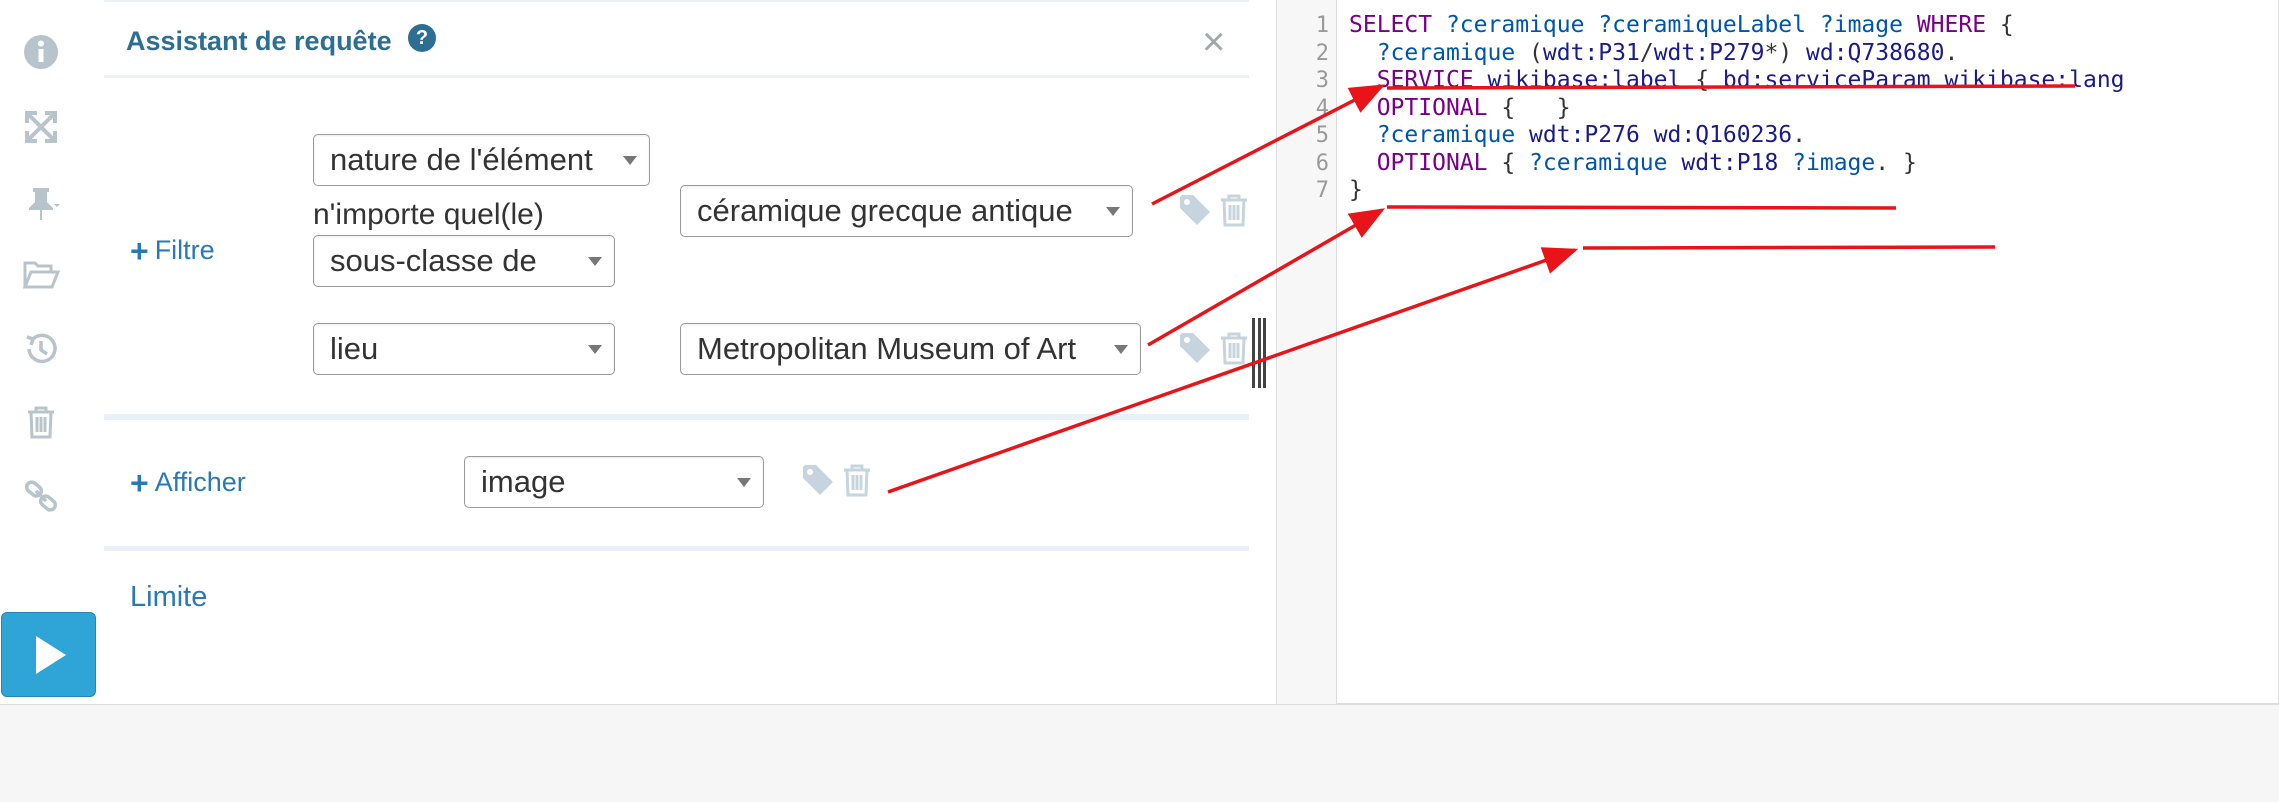 This screenshot has height=802, width=2279. I want to click on info-icon, so click(41, 52).